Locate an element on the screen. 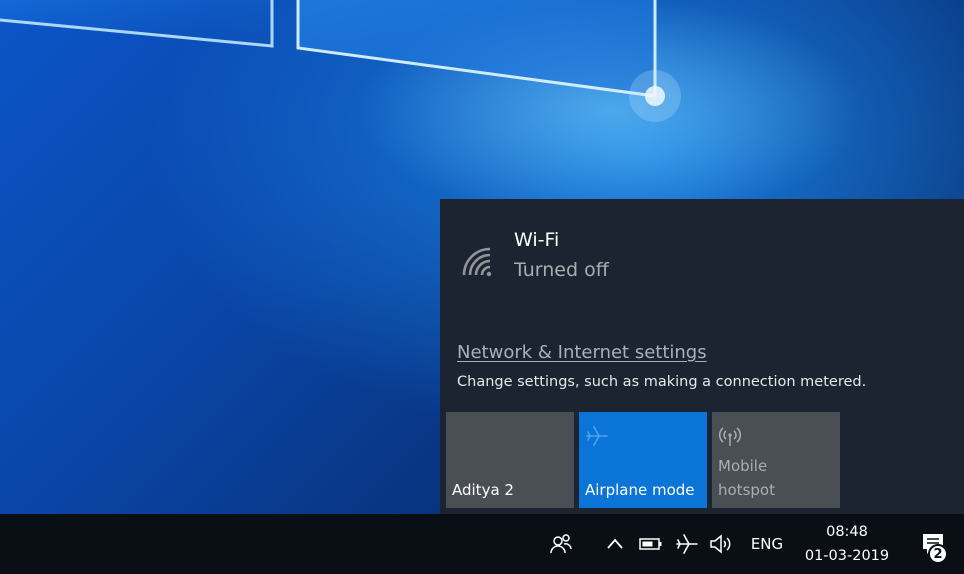 The image size is (964, 574). people-button is located at coordinates (561, 544).